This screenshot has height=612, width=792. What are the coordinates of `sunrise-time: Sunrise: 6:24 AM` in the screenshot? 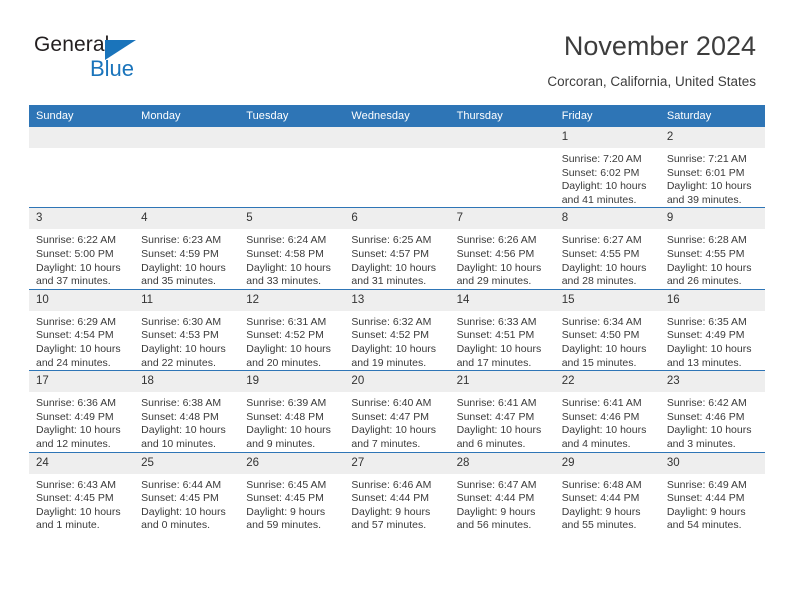 It's located at (286, 240).